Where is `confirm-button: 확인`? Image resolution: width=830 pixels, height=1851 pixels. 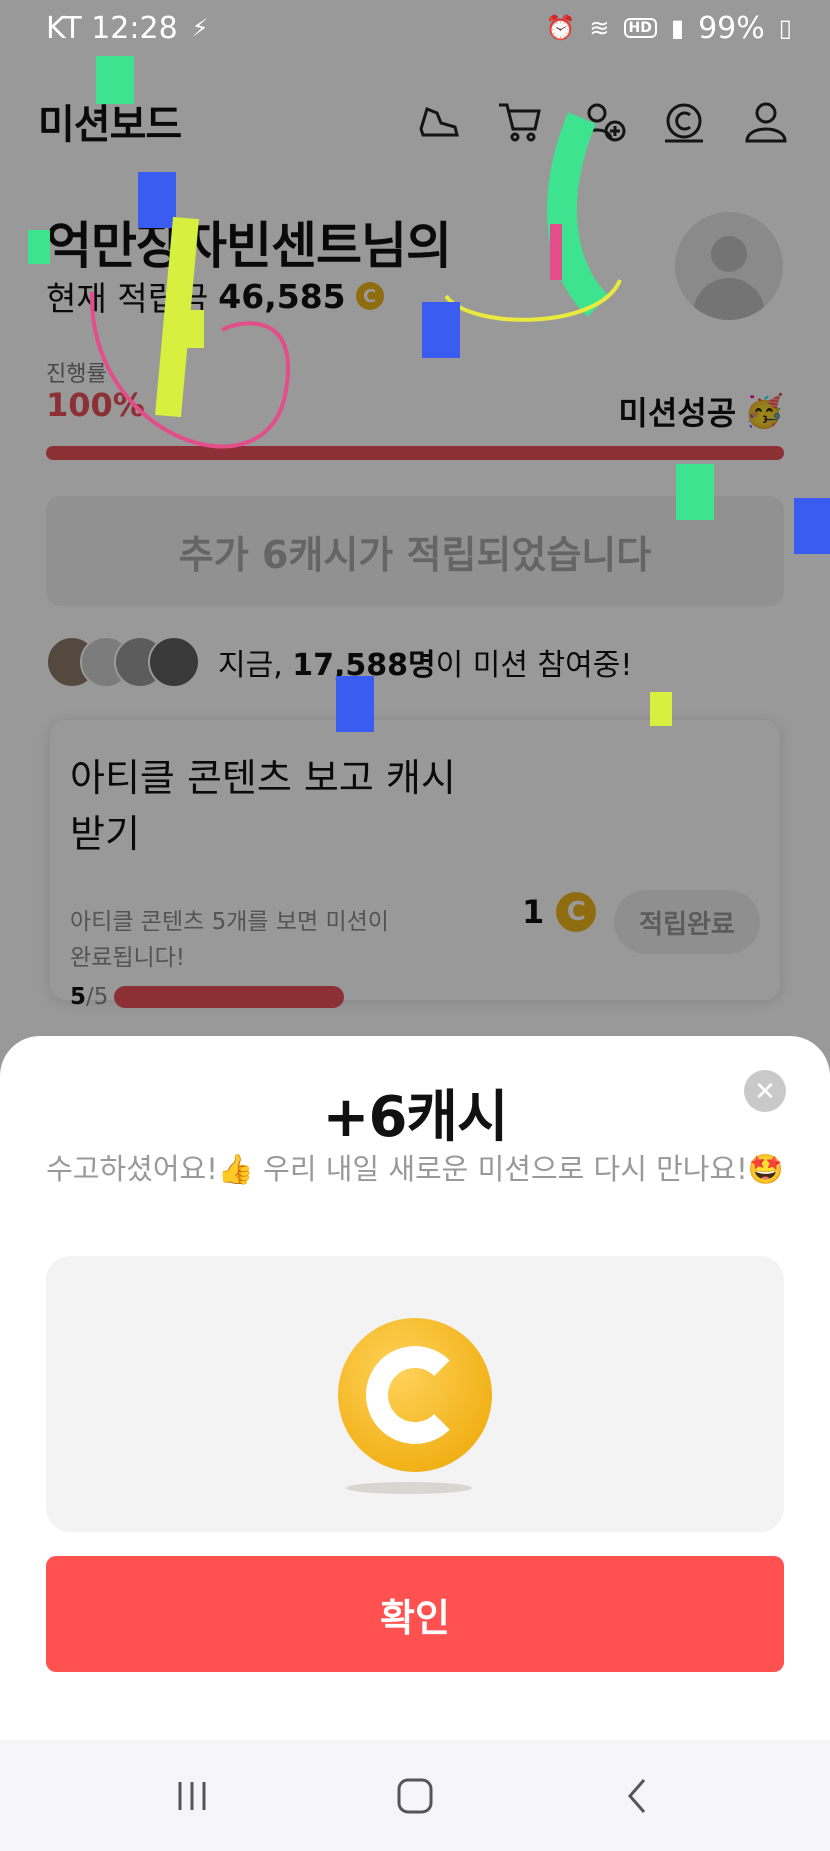 confirm-button: 확인 is located at coordinates (415, 1614).